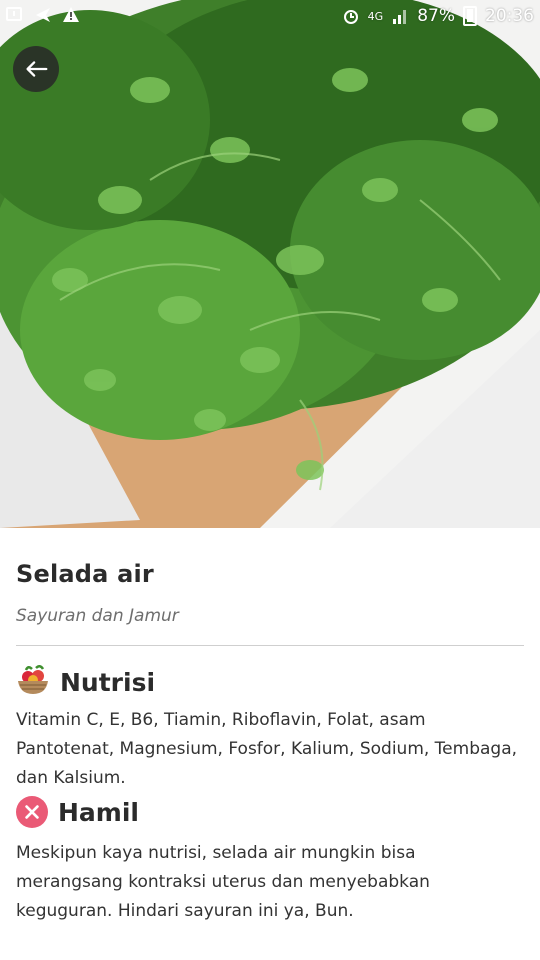 The height and width of the screenshot is (960, 540). I want to click on nutrition-header: Nutrisi, so click(85, 682).